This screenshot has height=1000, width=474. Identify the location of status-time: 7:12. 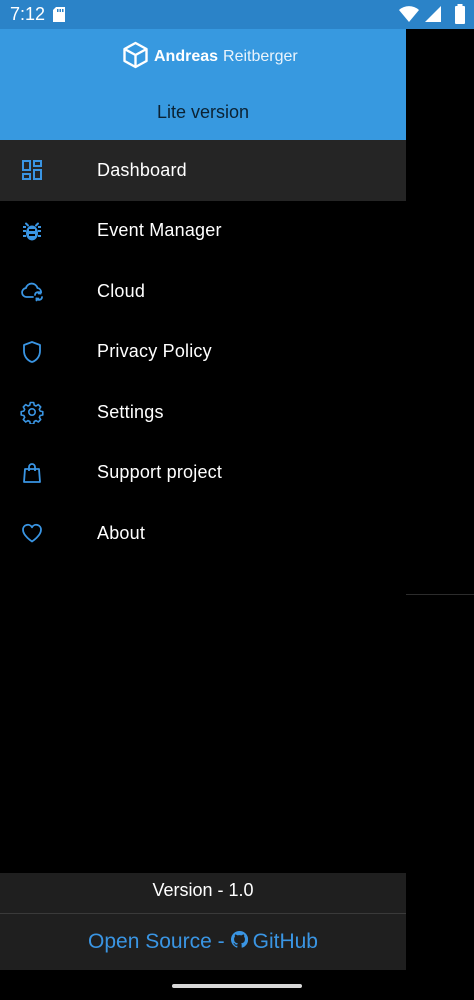
(28, 14).